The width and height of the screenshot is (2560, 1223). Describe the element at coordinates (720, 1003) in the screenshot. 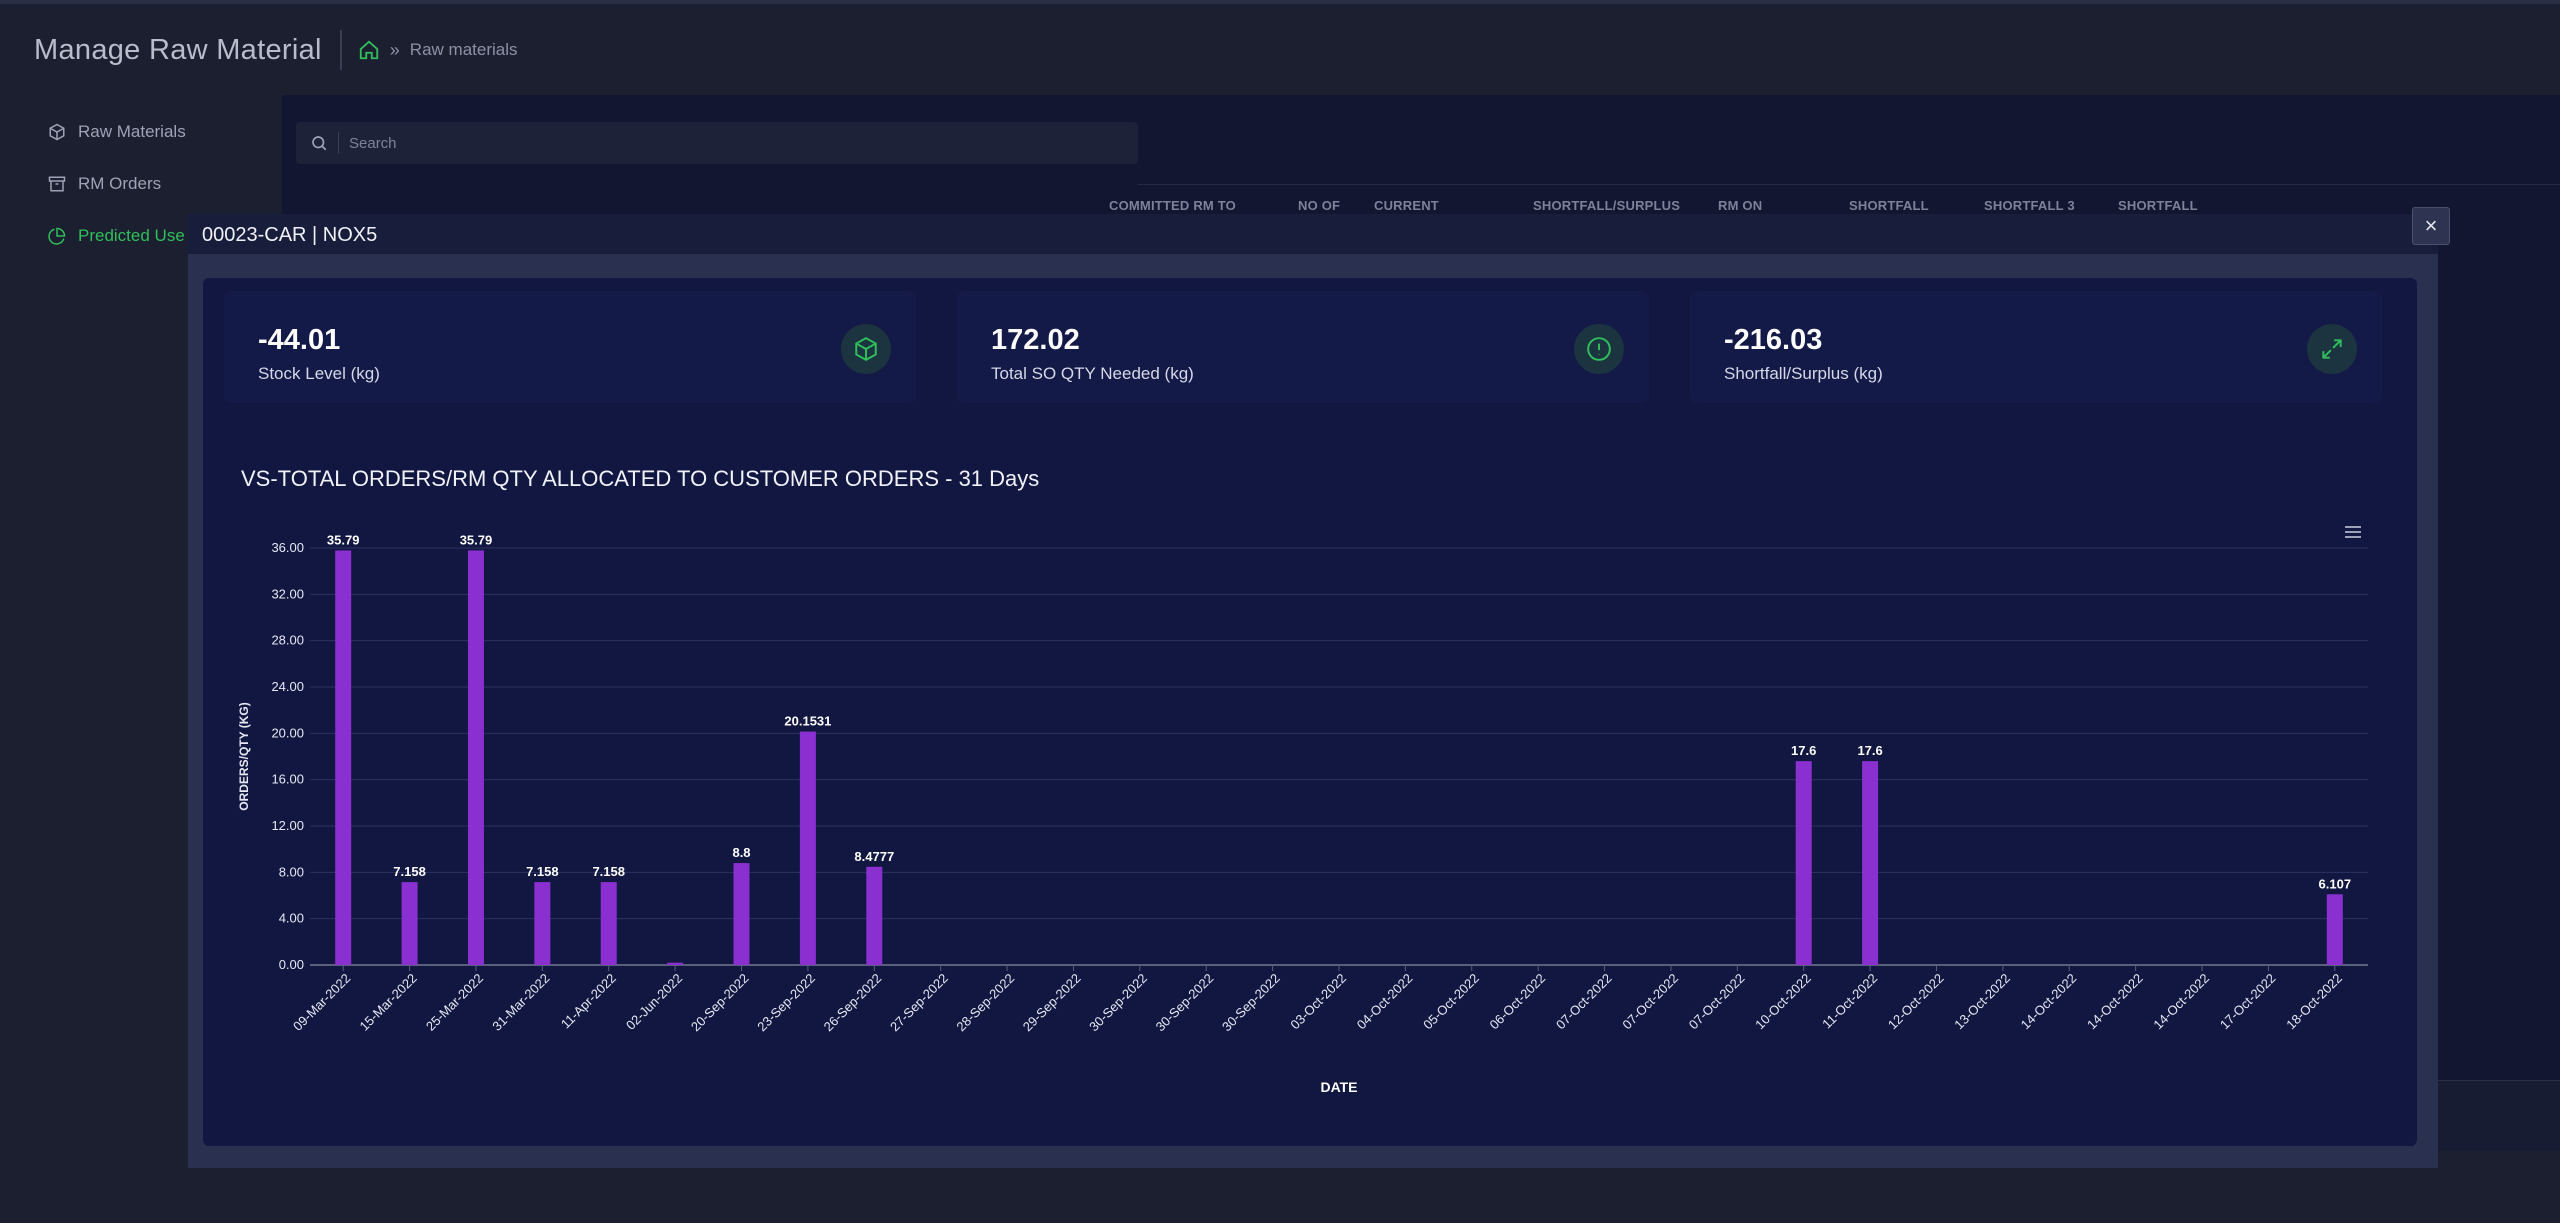

I see `x-tick-label: 20-Sep-2022` at that location.